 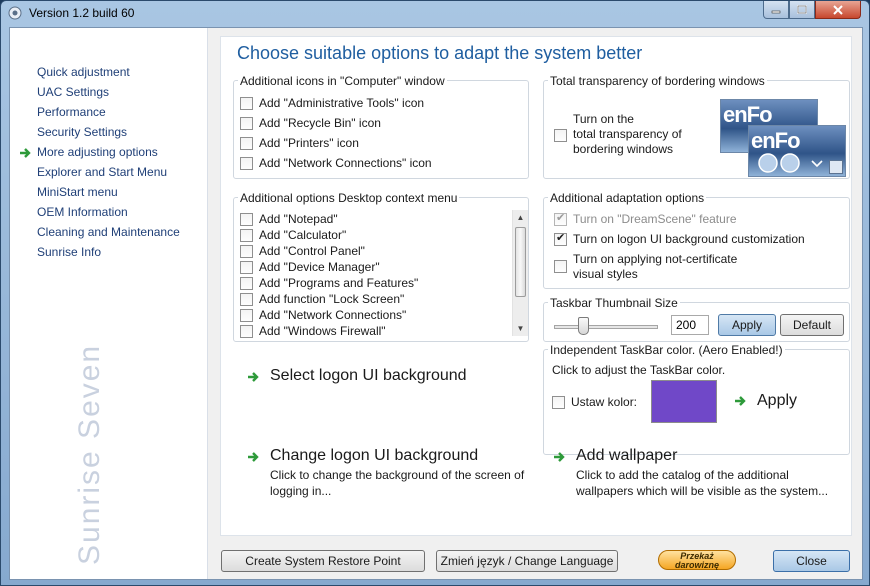 I want to click on group-title: Total transparency of bordering windows, so click(x=657, y=81).